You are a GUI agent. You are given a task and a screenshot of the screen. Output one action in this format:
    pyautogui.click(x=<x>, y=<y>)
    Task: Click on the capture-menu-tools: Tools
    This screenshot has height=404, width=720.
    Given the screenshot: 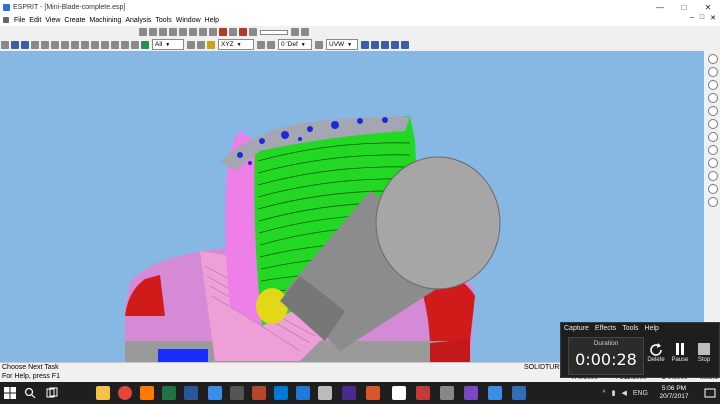 What is the action you would take?
    pyautogui.click(x=630, y=328)
    